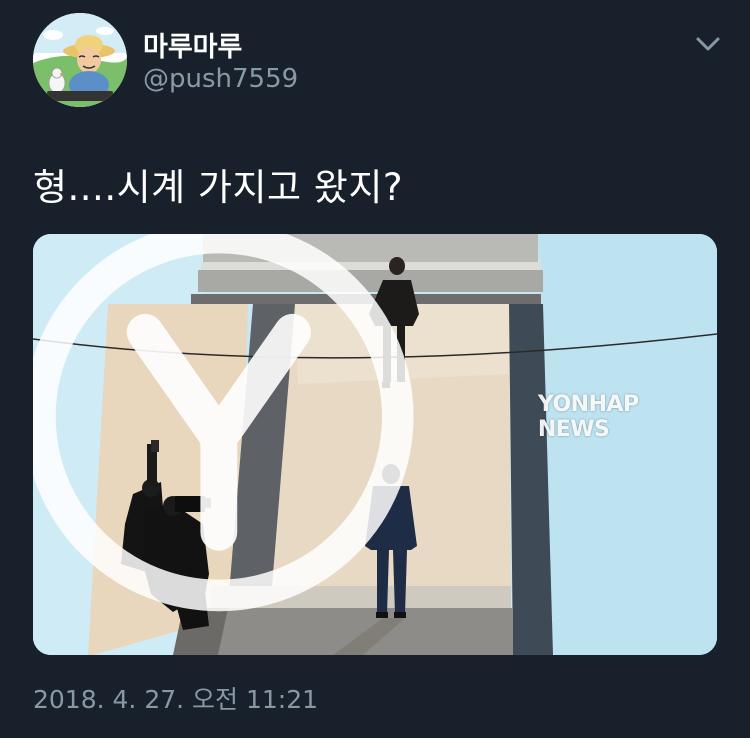  What do you see at coordinates (175, 698) in the screenshot?
I see `tweet-timestamp: 2018. 4. 27. 오전 11:21` at bounding box center [175, 698].